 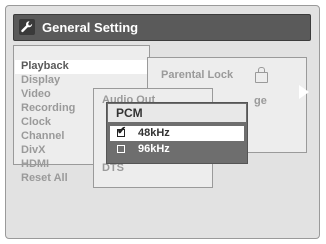 I want to click on checkbox, so click(x=121, y=149).